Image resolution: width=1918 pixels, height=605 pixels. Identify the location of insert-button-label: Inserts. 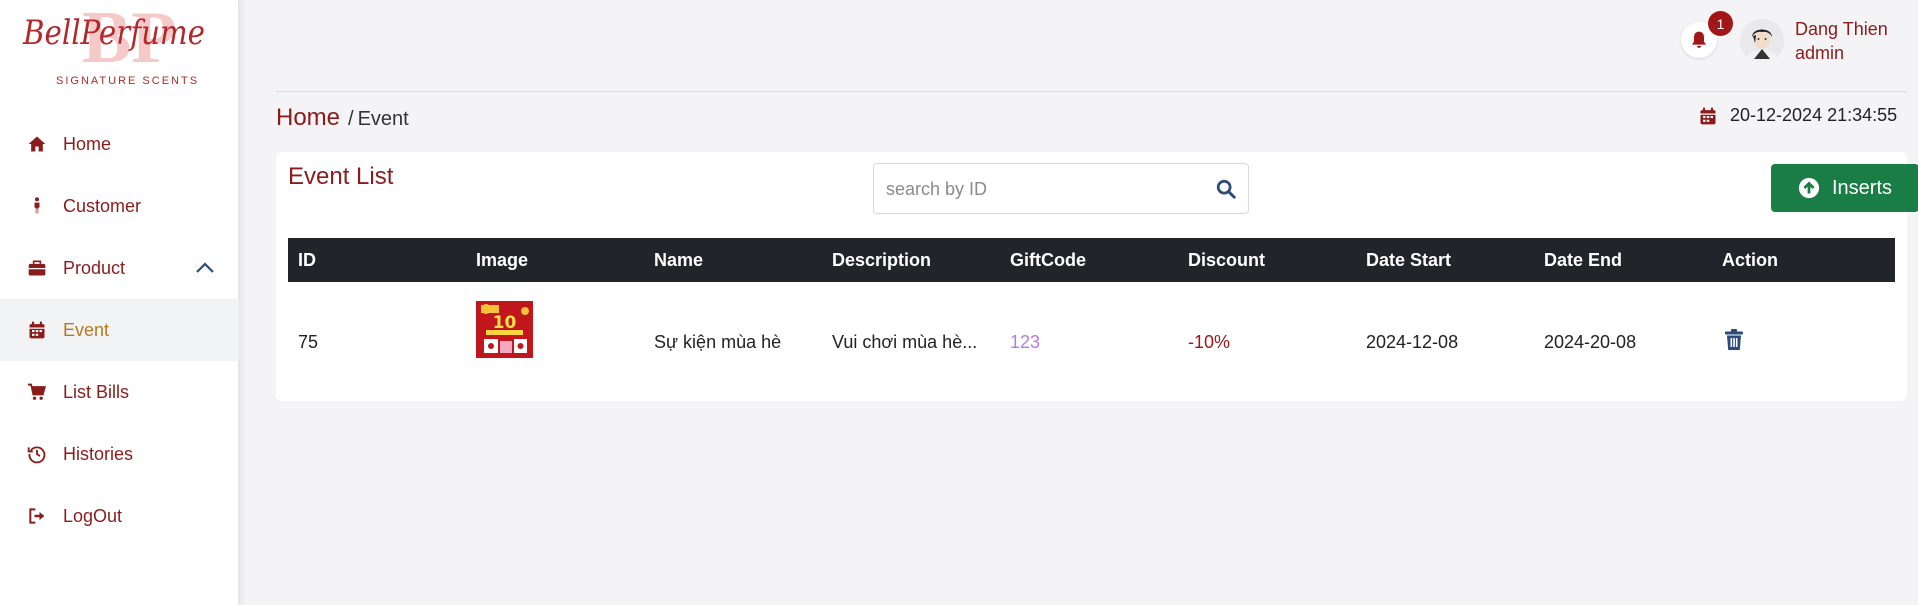
(1862, 187).